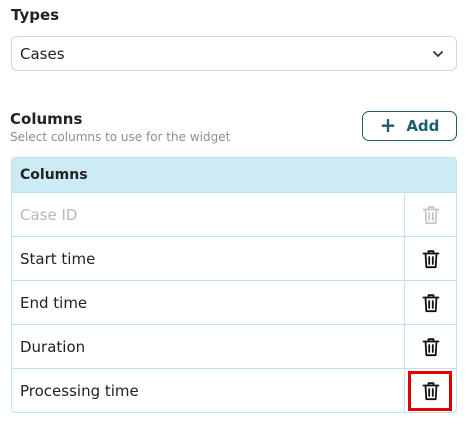 The width and height of the screenshot is (472, 430). I want to click on types-select: Cases, so click(234, 53).